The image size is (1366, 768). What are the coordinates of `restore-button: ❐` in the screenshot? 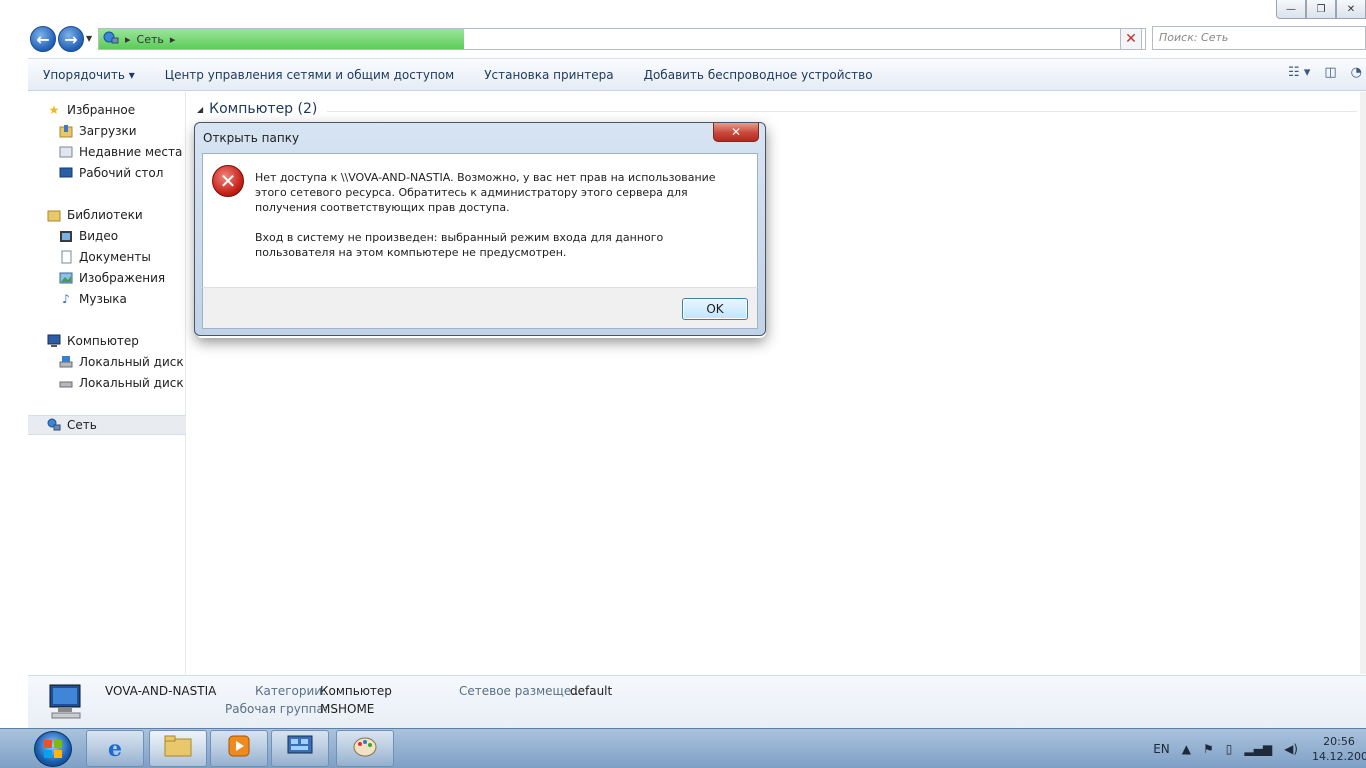 It's located at (1321, 9).